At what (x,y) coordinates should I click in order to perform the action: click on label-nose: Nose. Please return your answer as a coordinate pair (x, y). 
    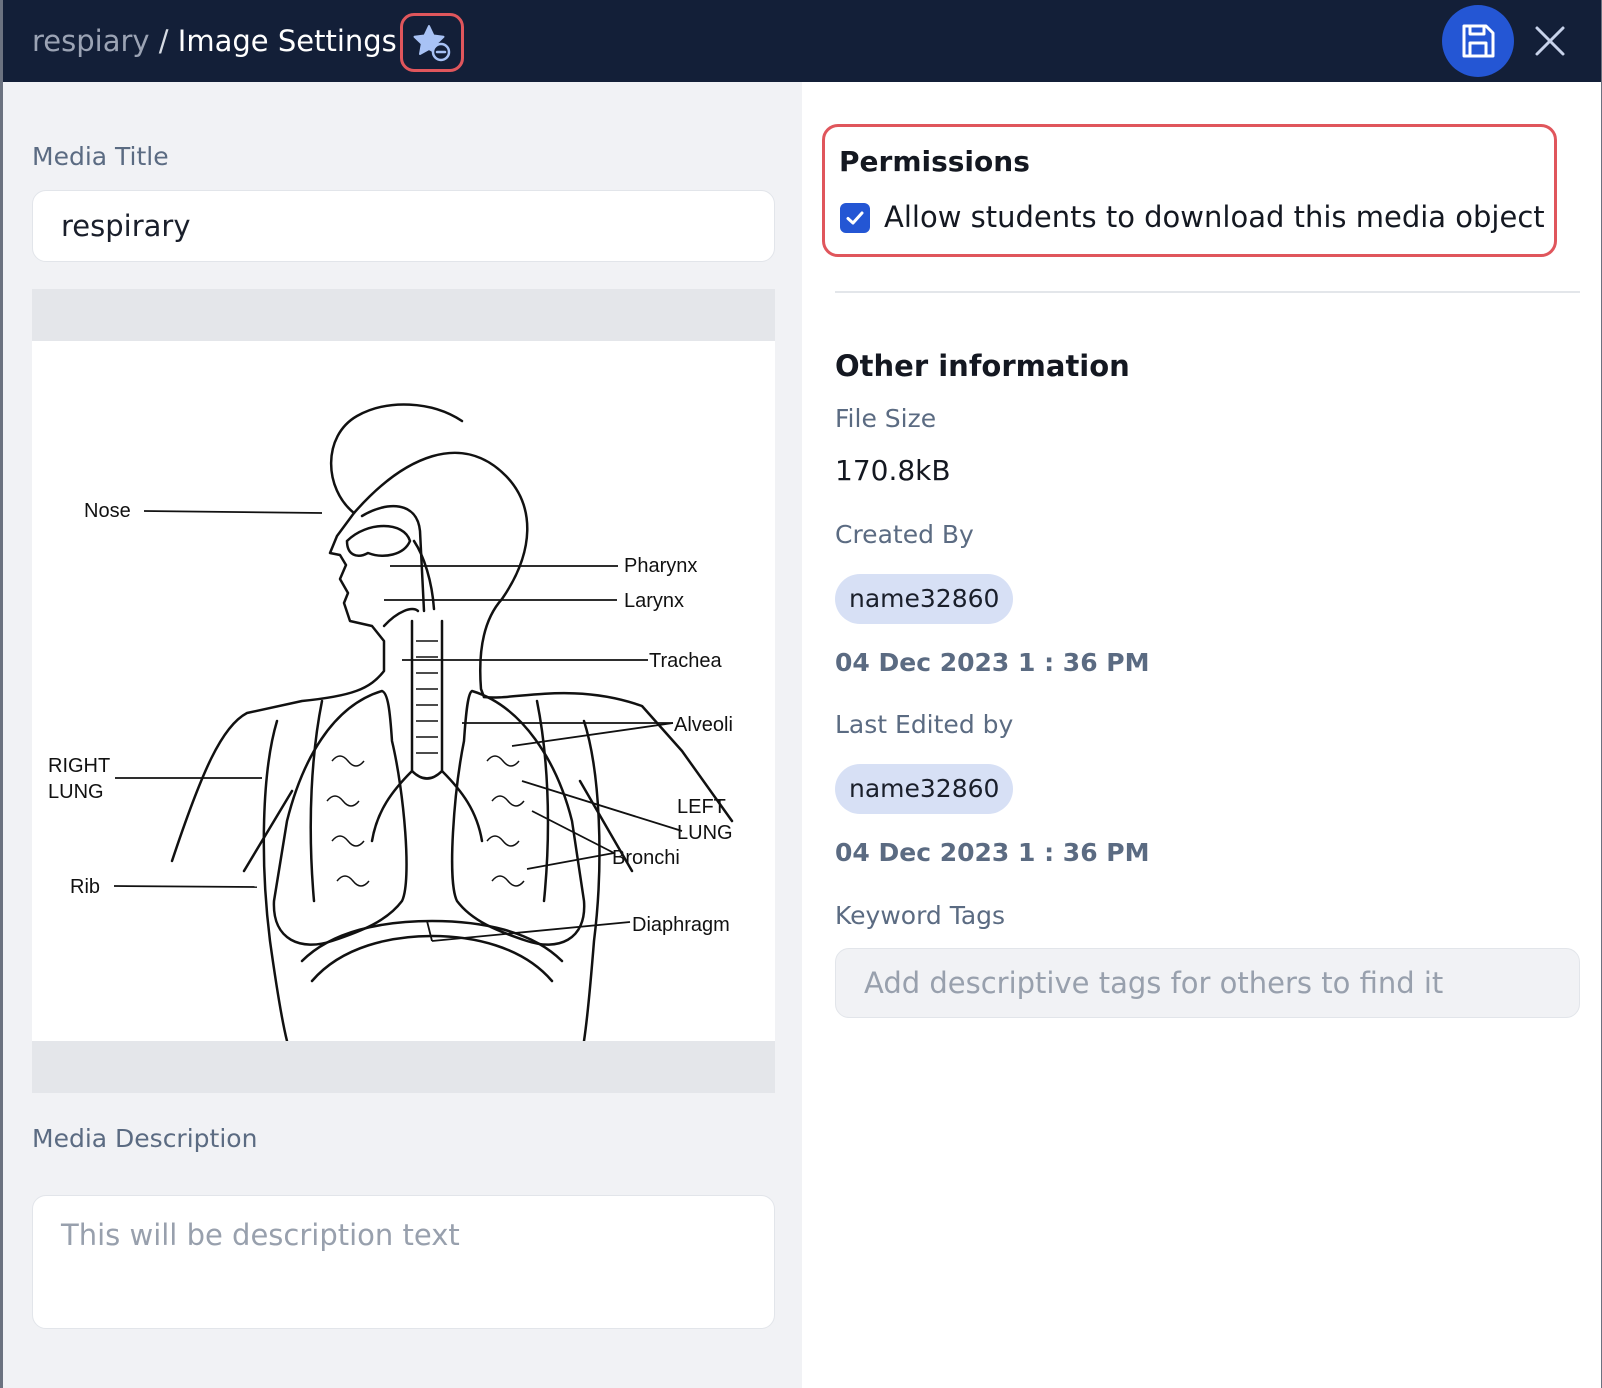
    Looking at the image, I should click on (107, 511).